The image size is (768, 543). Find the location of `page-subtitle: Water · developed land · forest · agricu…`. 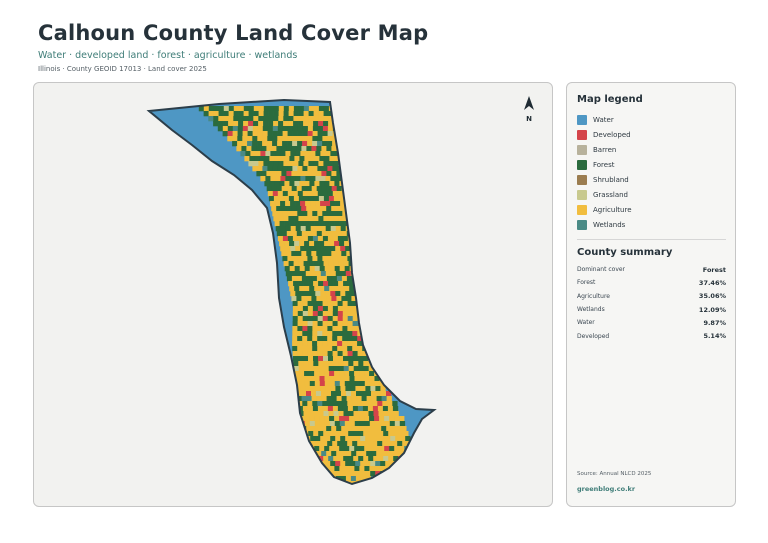

page-subtitle: Water · developed land · forest · agricu… is located at coordinates (168, 55).